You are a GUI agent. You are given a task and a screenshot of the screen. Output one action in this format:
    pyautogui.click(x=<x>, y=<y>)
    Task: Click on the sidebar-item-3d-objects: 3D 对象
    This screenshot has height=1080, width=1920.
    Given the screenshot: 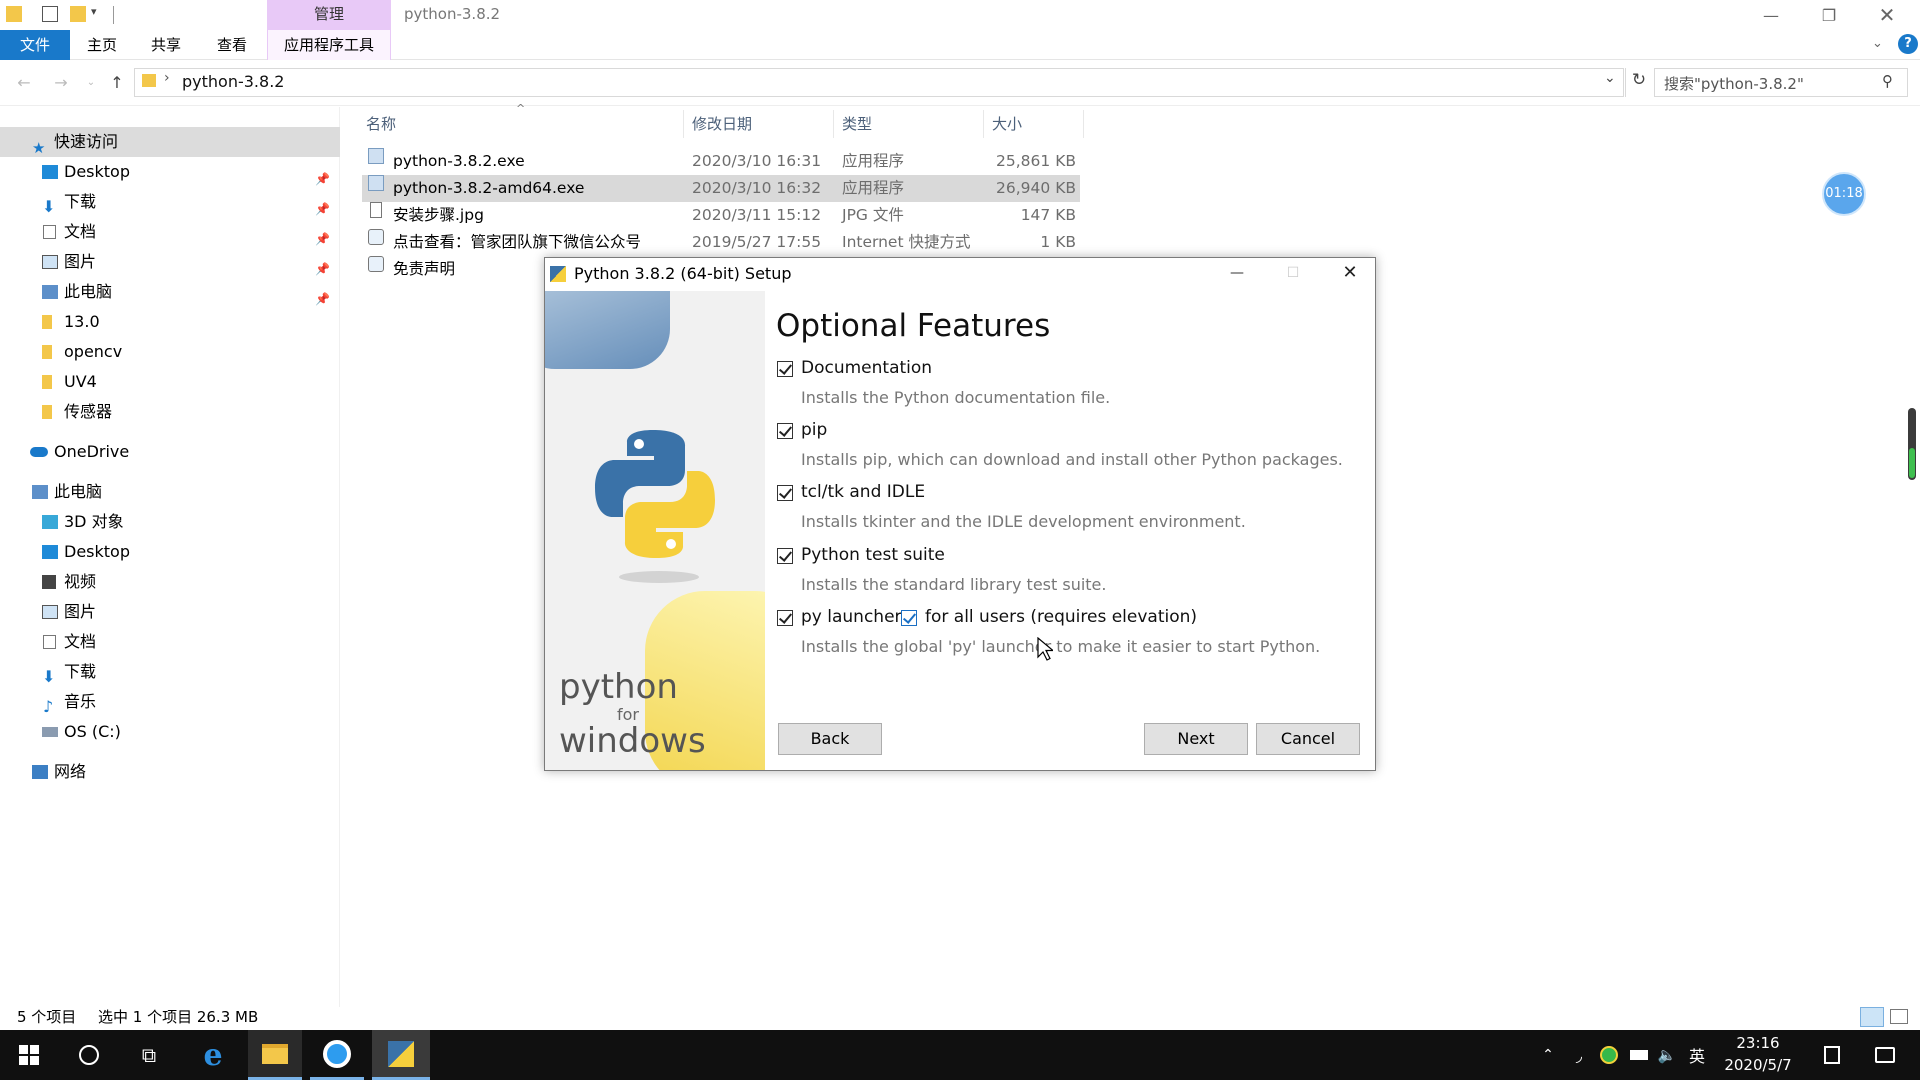 What is the action you would take?
    pyautogui.click(x=170, y=522)
    